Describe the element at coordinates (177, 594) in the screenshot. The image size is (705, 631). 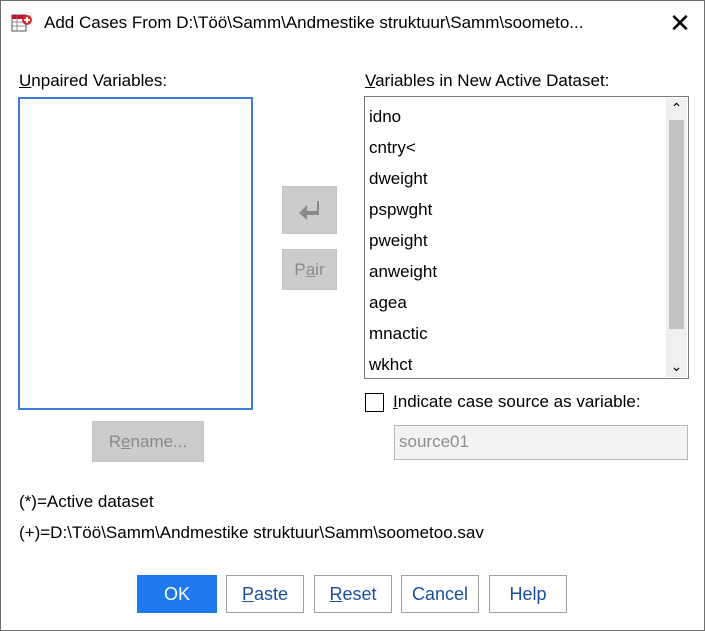
I see `ok-button: OK` at that location.